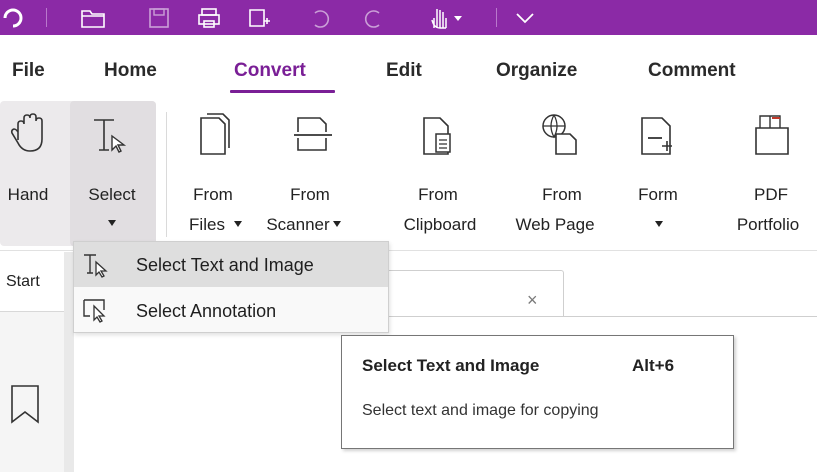 The width and height of the screenshot is (817, 472). I want to click on from-scanner-label-line1: From, so click(310, 195).